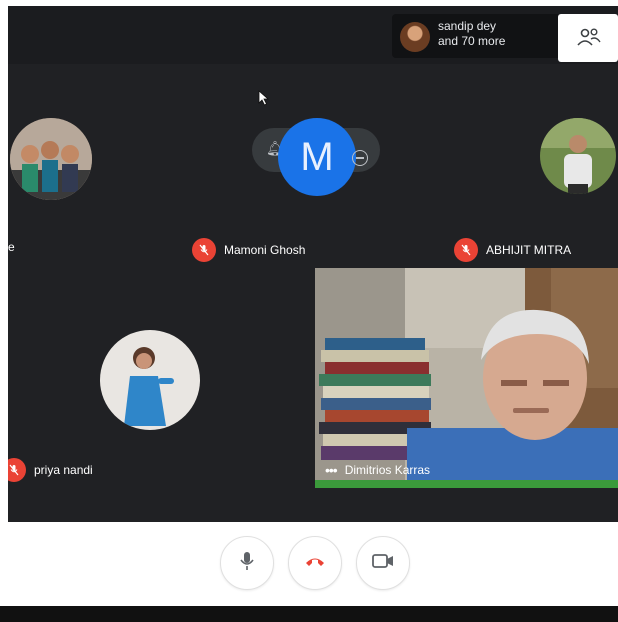 The width and height of the screenshot is (618, 622). I want to click on people-icon, so click(589, 37).